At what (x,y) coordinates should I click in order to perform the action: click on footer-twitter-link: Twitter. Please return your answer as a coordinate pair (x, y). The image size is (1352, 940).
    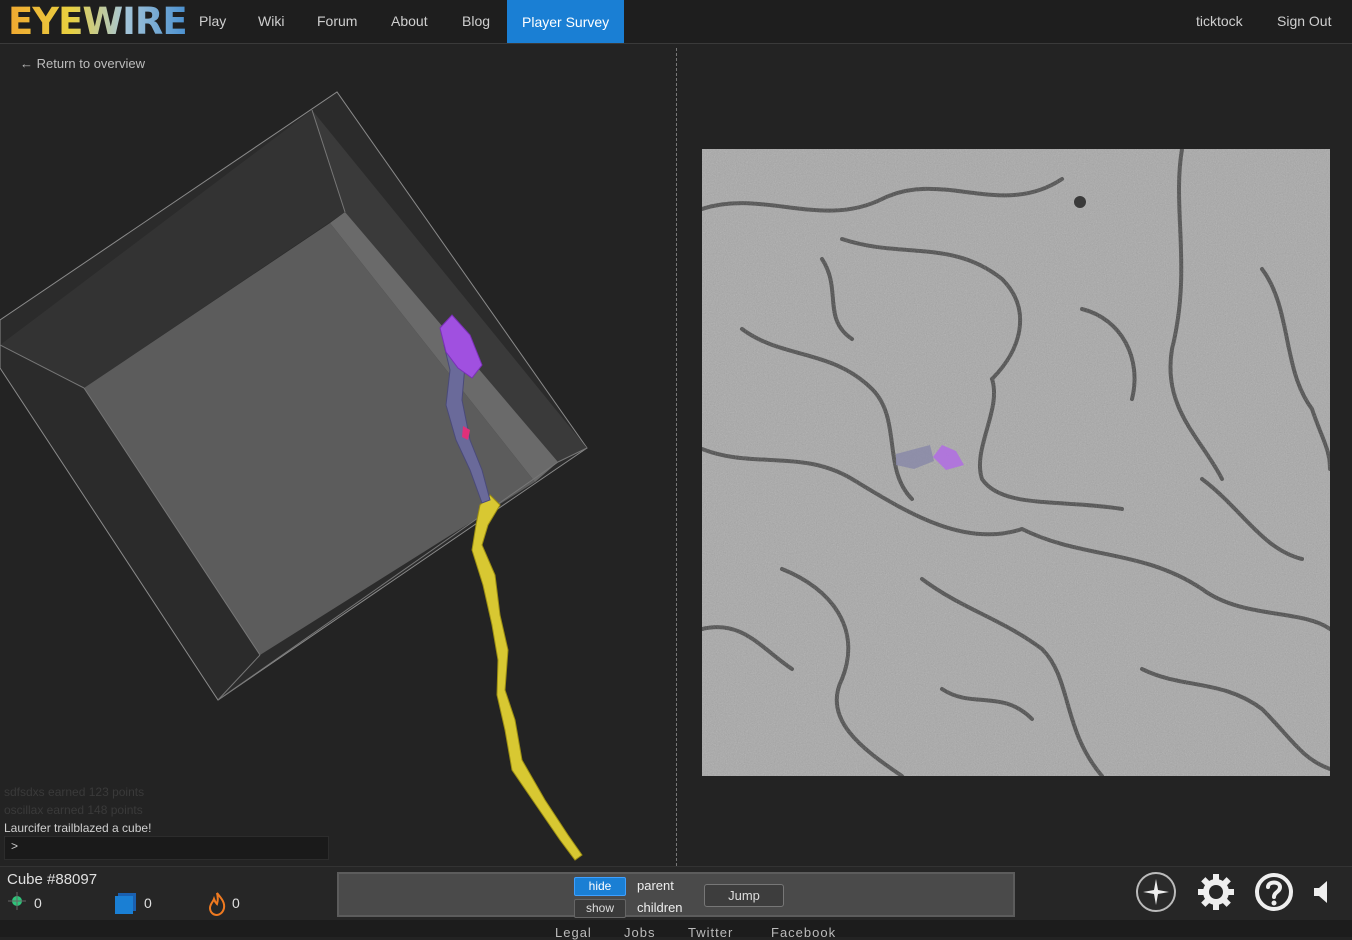
    Looking at the image, I should click on (710, 932).